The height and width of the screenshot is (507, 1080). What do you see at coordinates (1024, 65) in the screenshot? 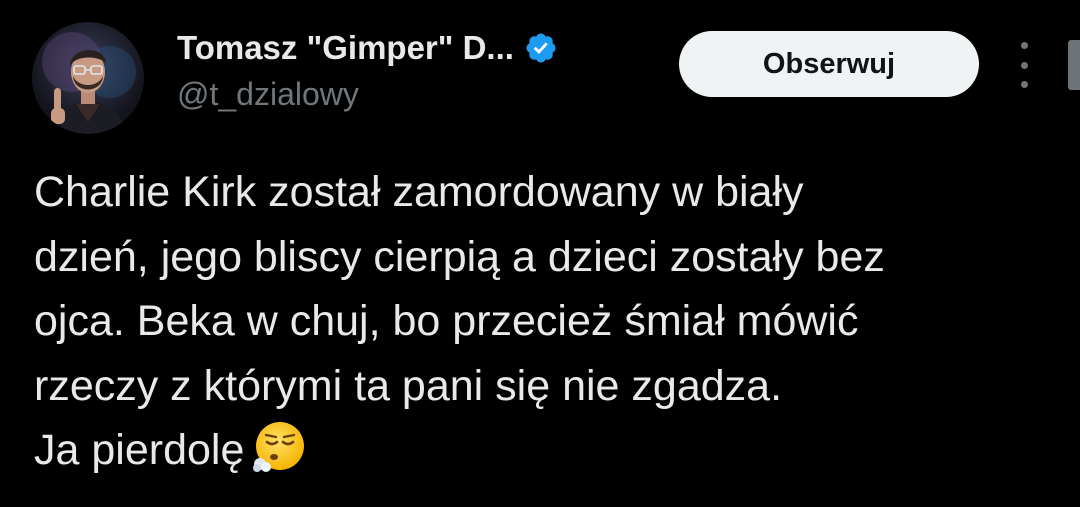
I see `more-vertical-icon` at bounding box center [1024, 65].